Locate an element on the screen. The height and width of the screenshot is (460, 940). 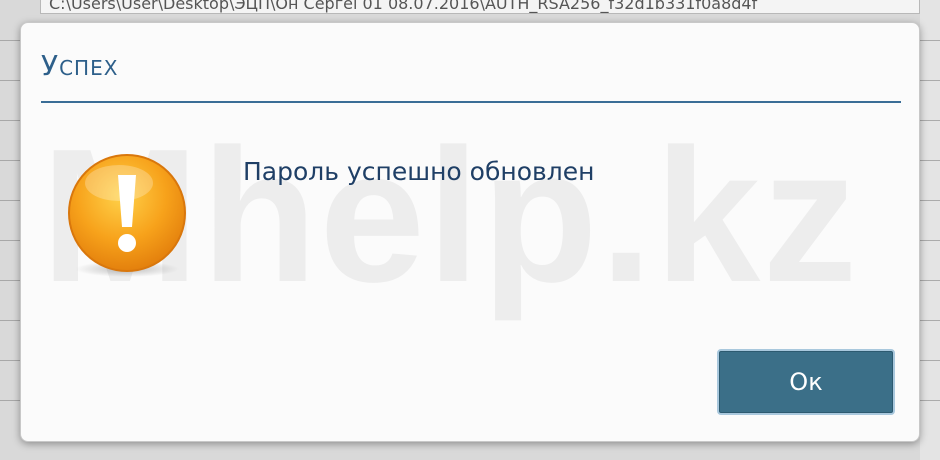
background-left-lines is located at coordinates (10, 230).